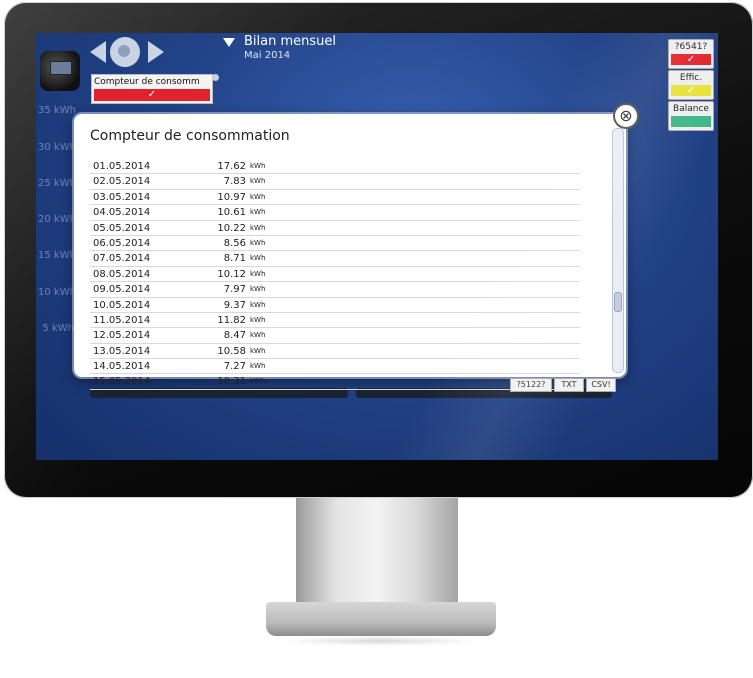 This screenshot has width=753, height=678. What do you see at coordinates (231, 382) in the screenshot?
I see `row-value: 10.31` at bounding box center [231, 382].